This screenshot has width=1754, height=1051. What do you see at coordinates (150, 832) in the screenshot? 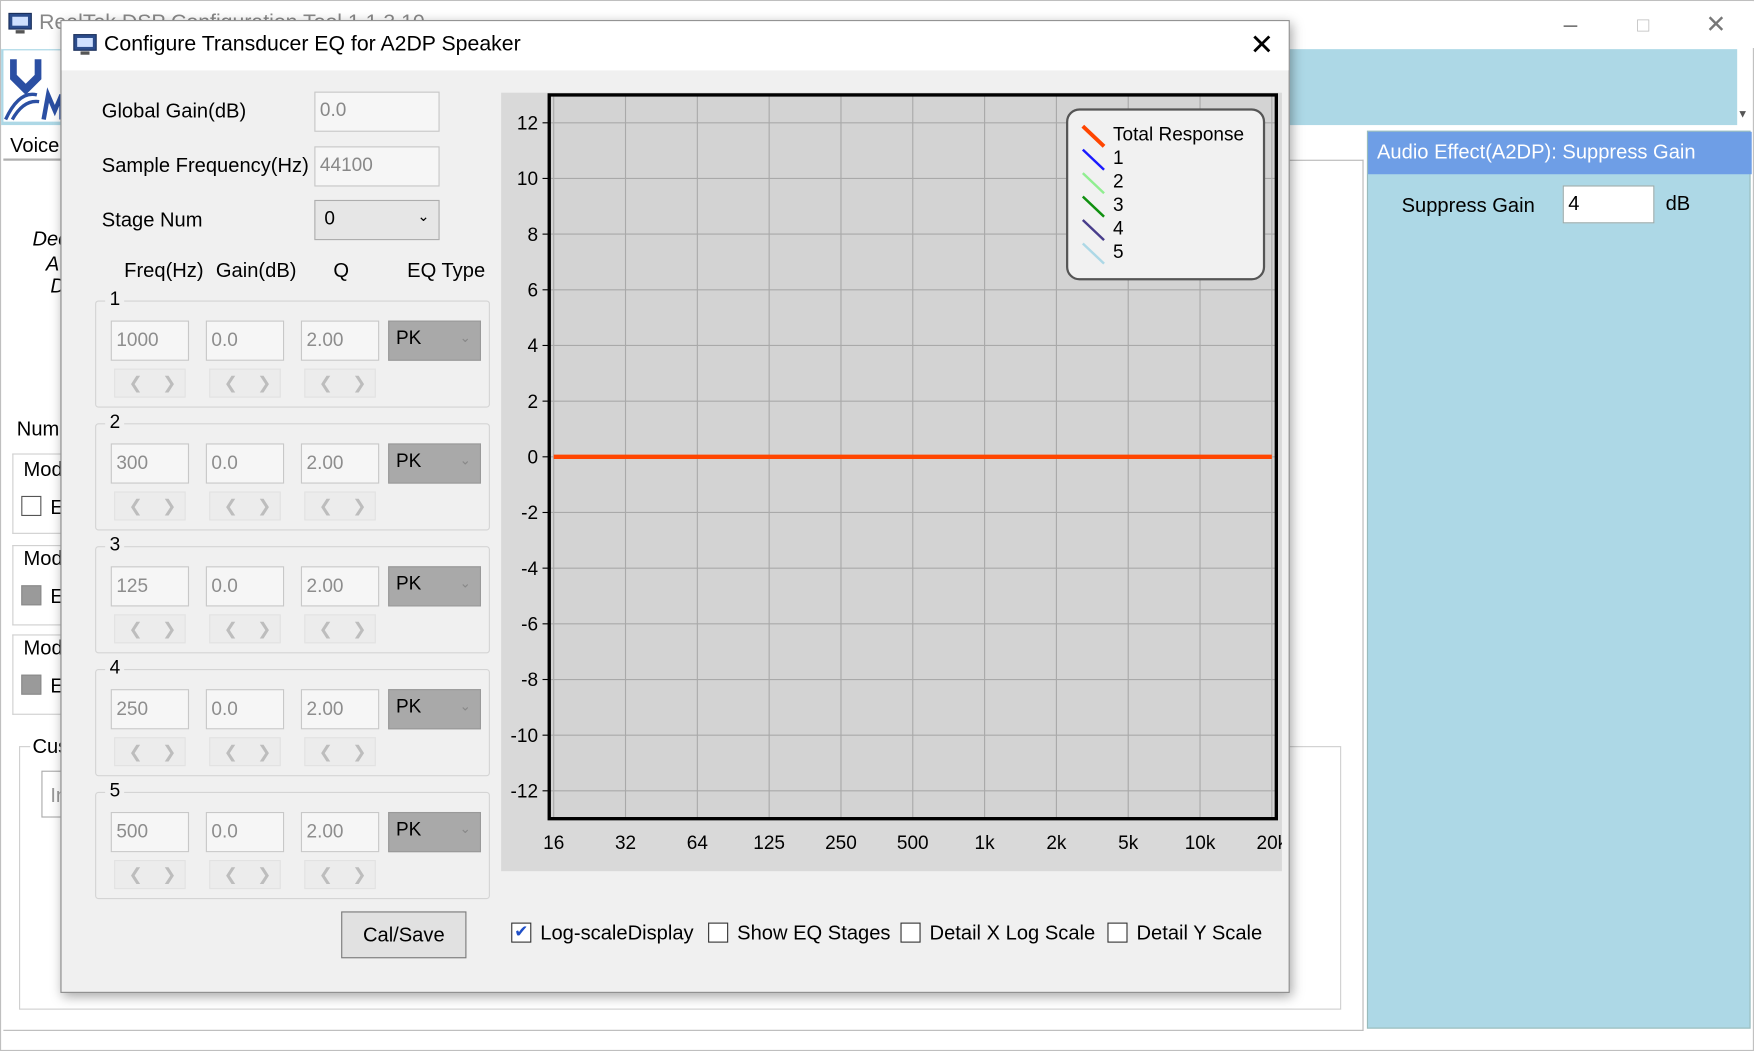
I see `freq-field: 500` at bounding box center [150, 832].